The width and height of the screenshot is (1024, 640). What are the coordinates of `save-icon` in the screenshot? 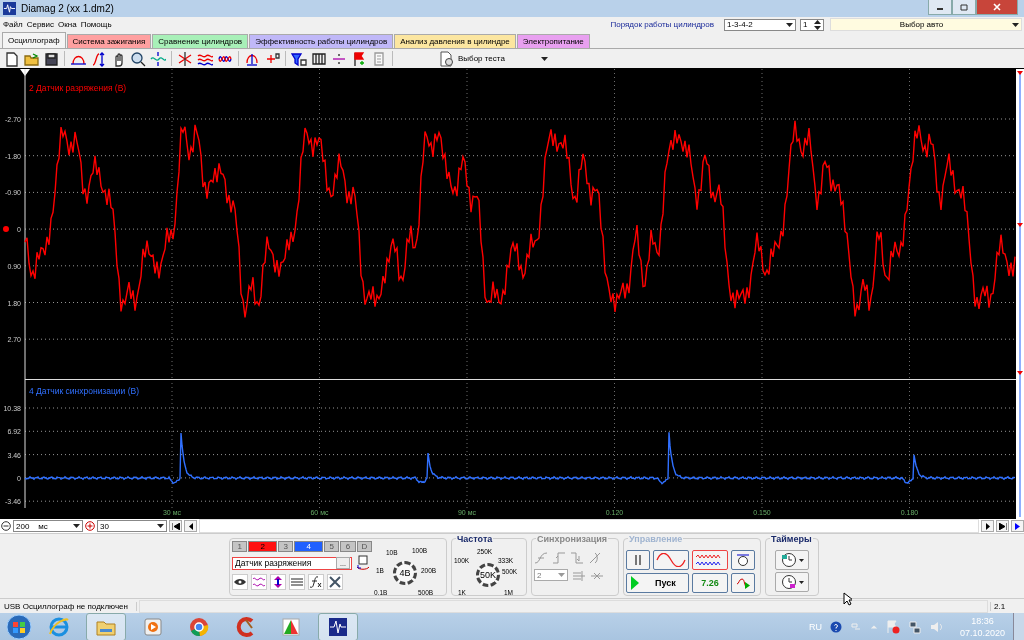 It's located at (51, 58).